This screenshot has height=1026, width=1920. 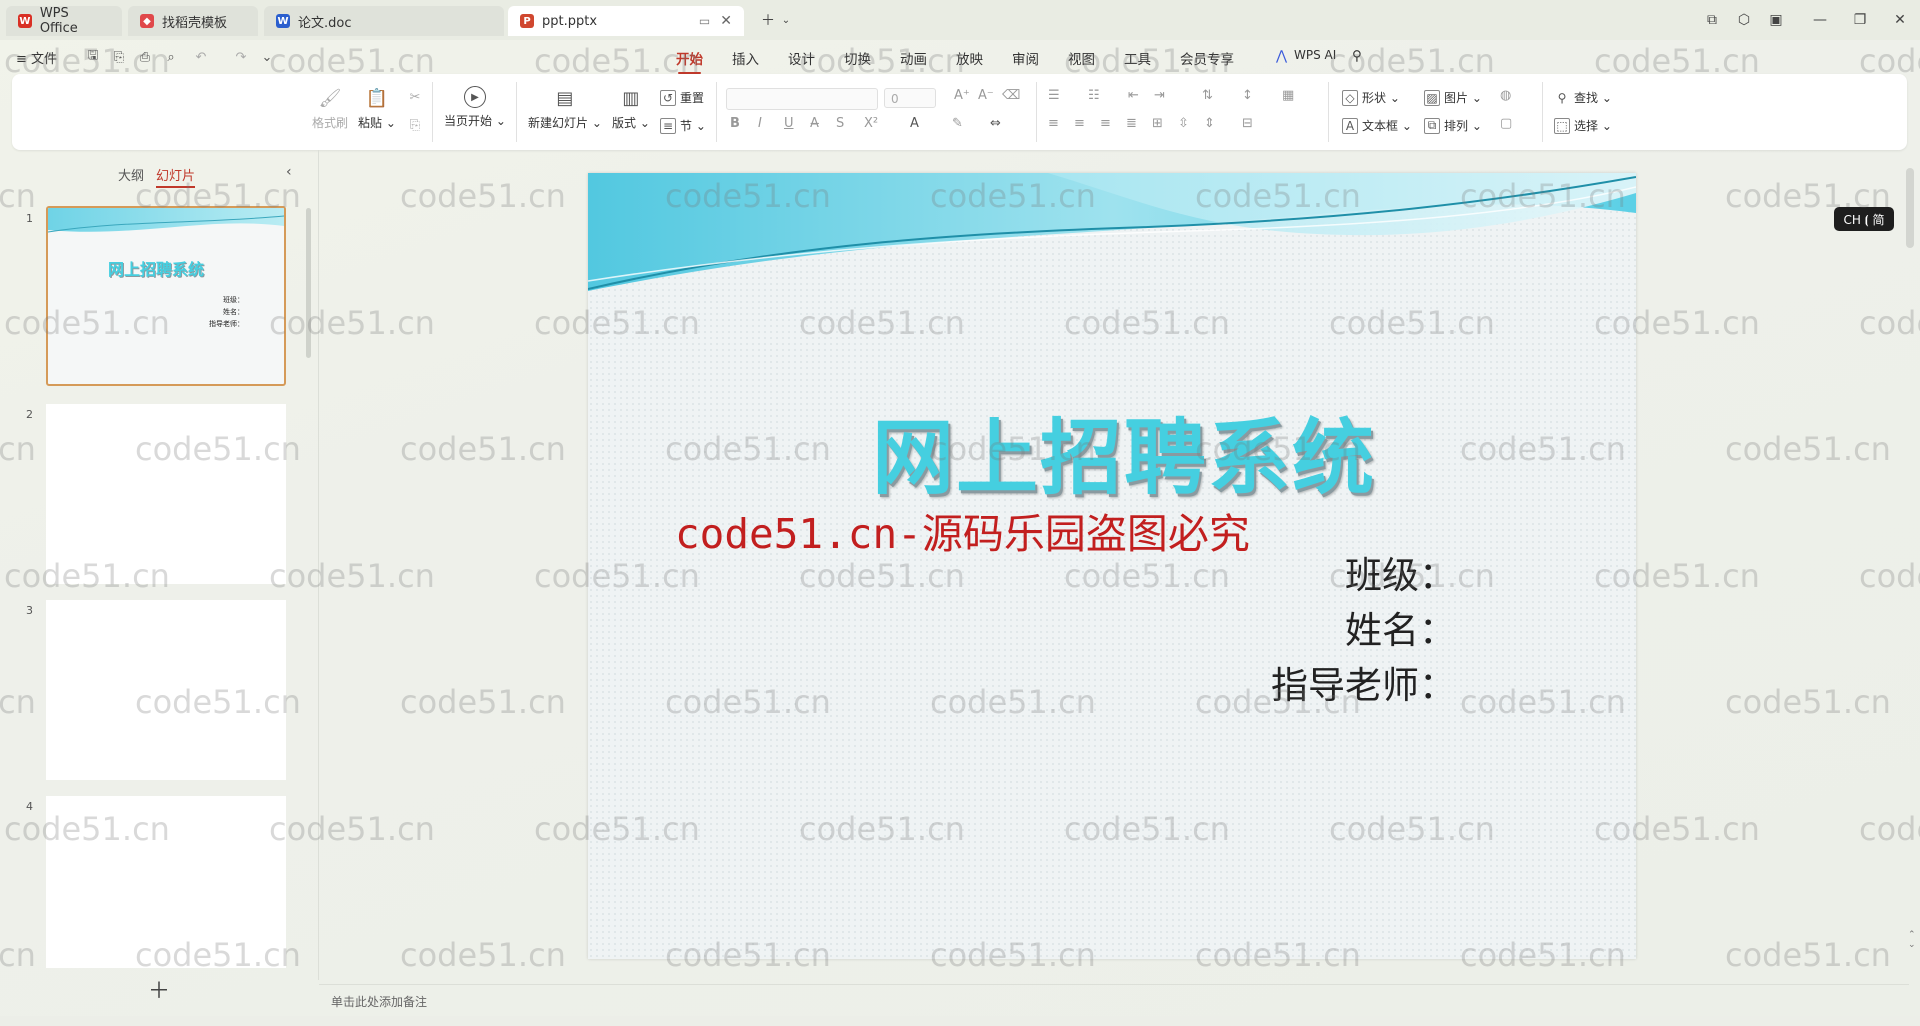 What do you see at coordinates (193, 21) in the screenshot?
I see `tab-docer-templates: ◆ 找稻壳模板` at bounding box center [193, 21].